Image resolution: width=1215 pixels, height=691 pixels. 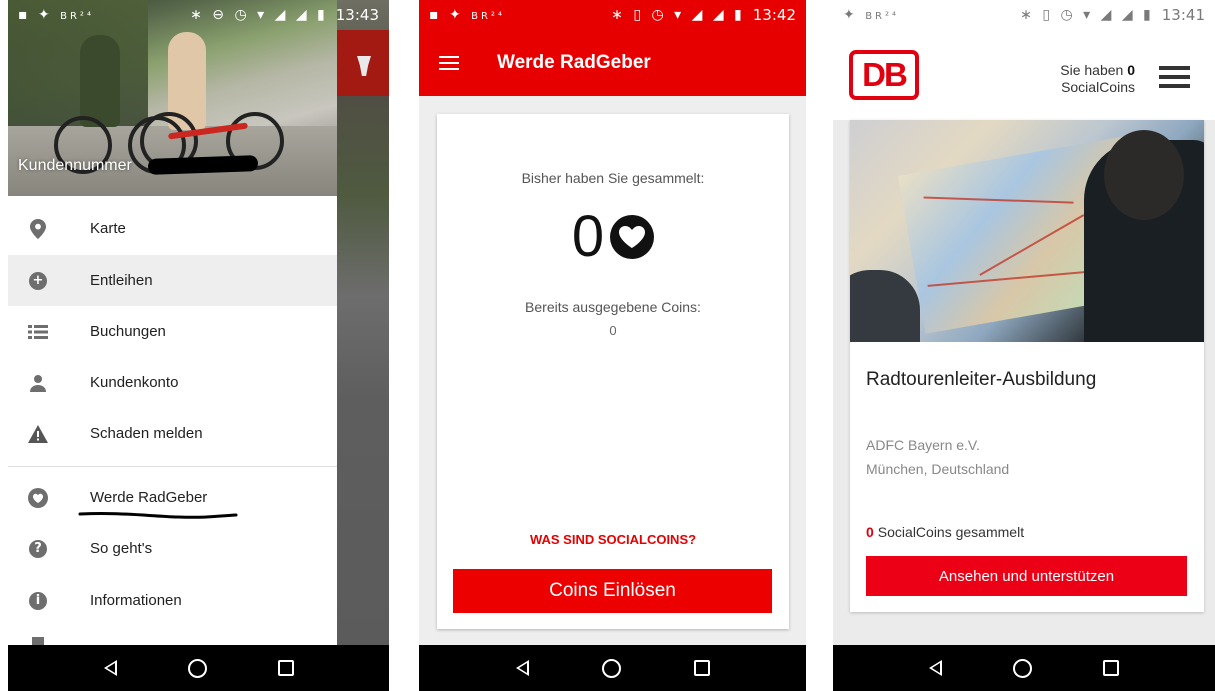 I want to click on person-icon, so click(x=38, y=383).